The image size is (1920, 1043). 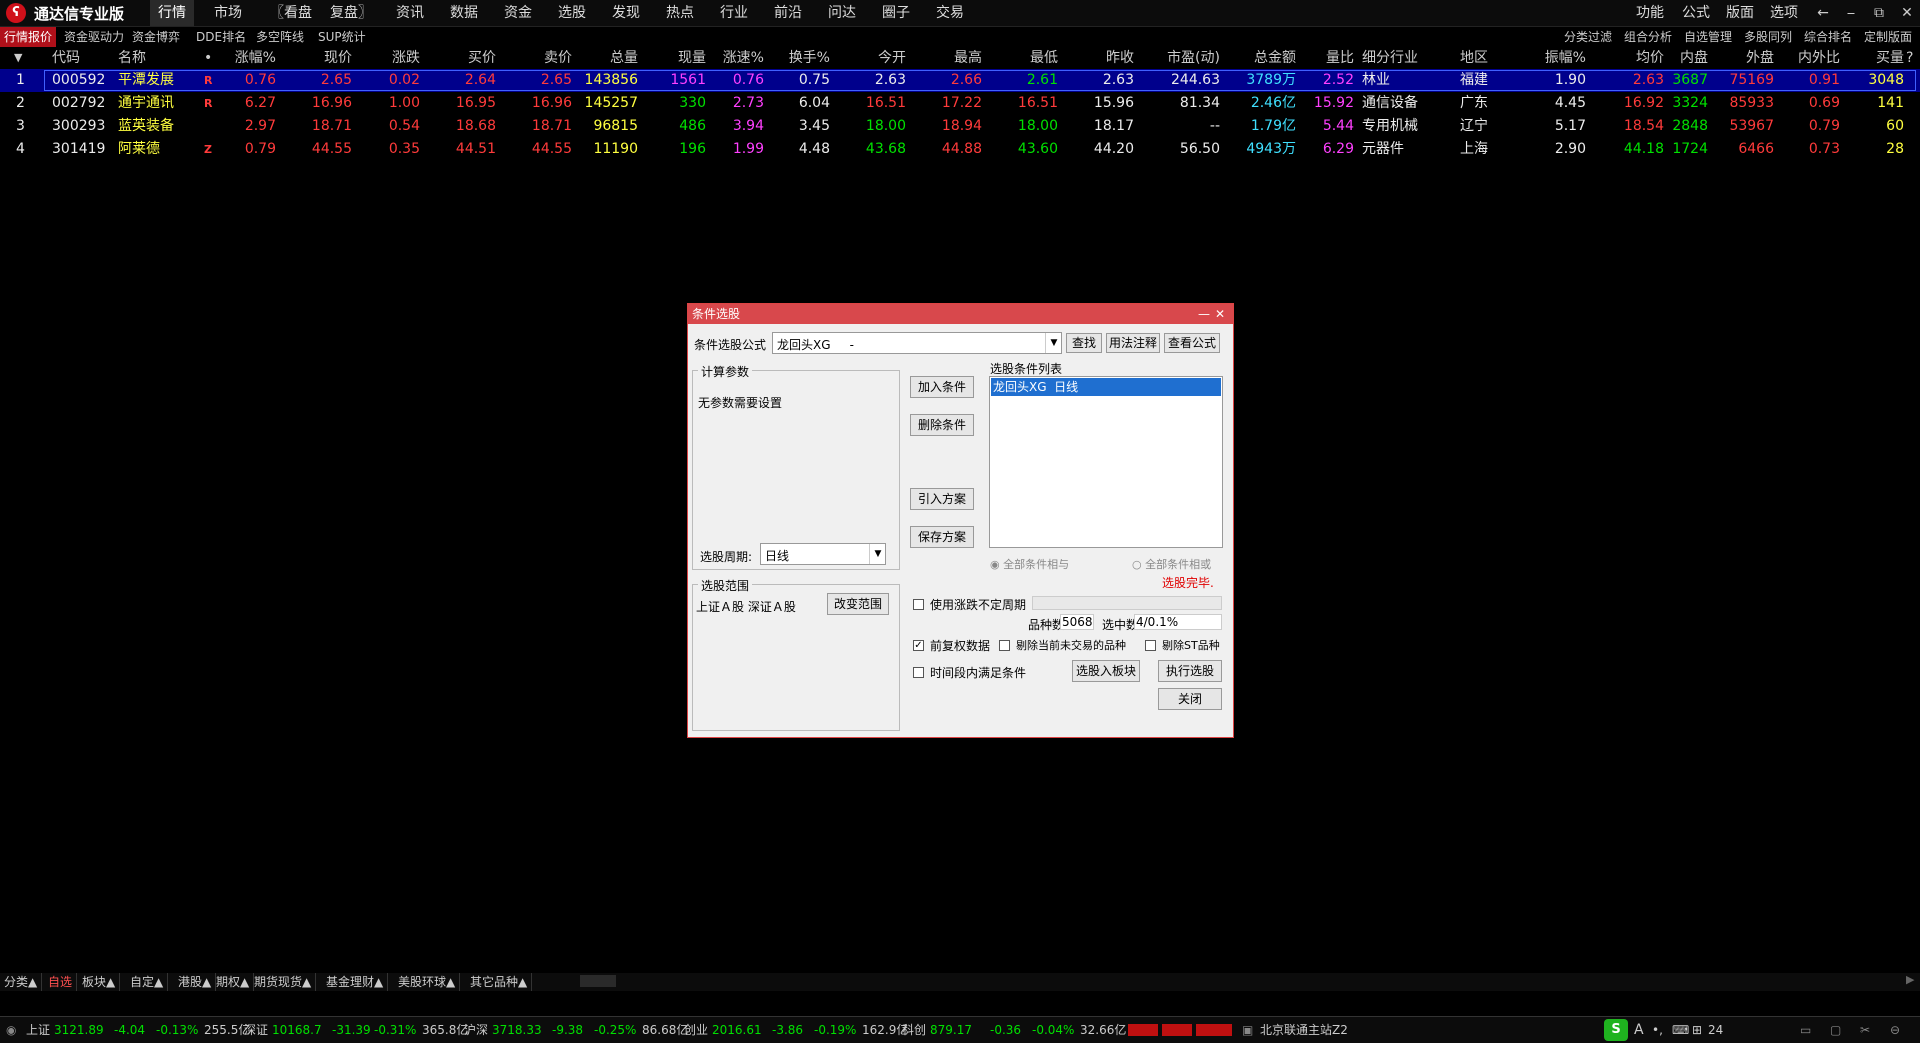 I want to click on ime-mode-icon: A, so click(x=1639, y=1030).